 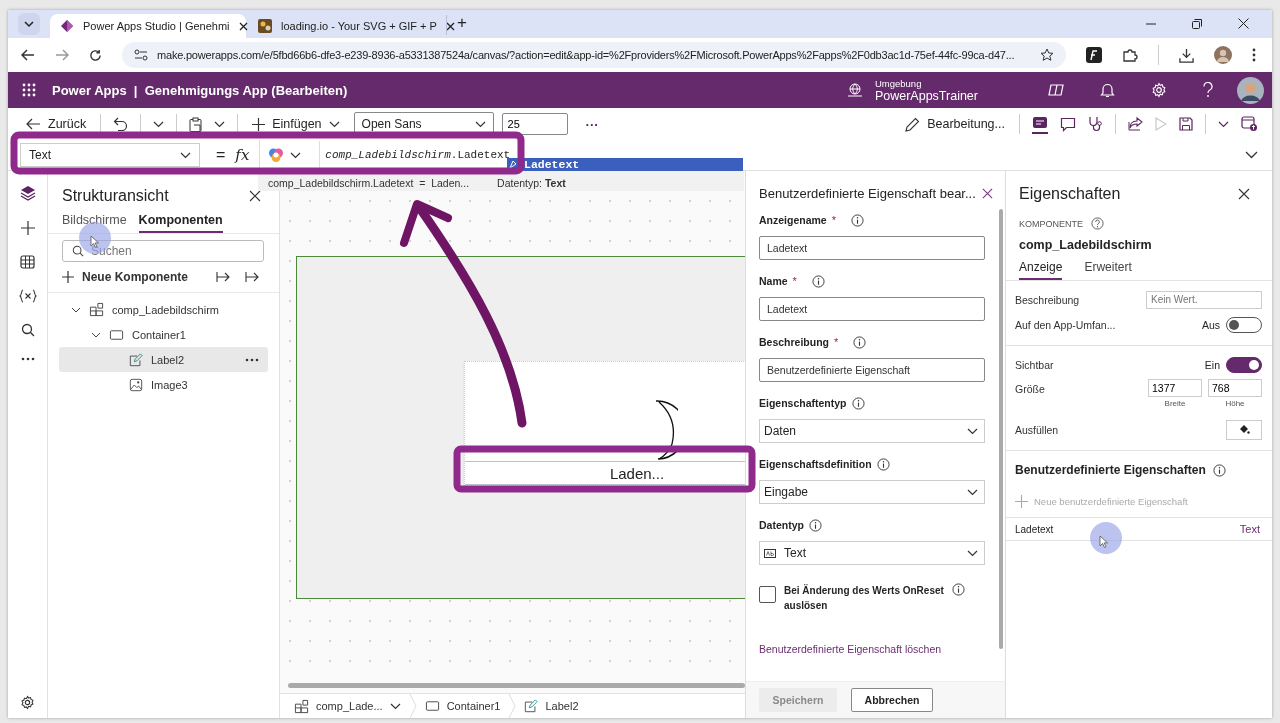 What do you see at coordinates (27, 330) in the screenshot?
I see `search-icon` at bounding box center [27, 330].